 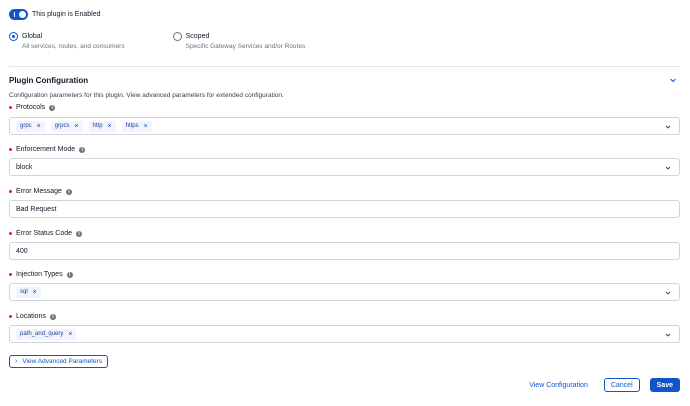 I want to click on enforcement-mode-value: block, so click(x=24, y=167).